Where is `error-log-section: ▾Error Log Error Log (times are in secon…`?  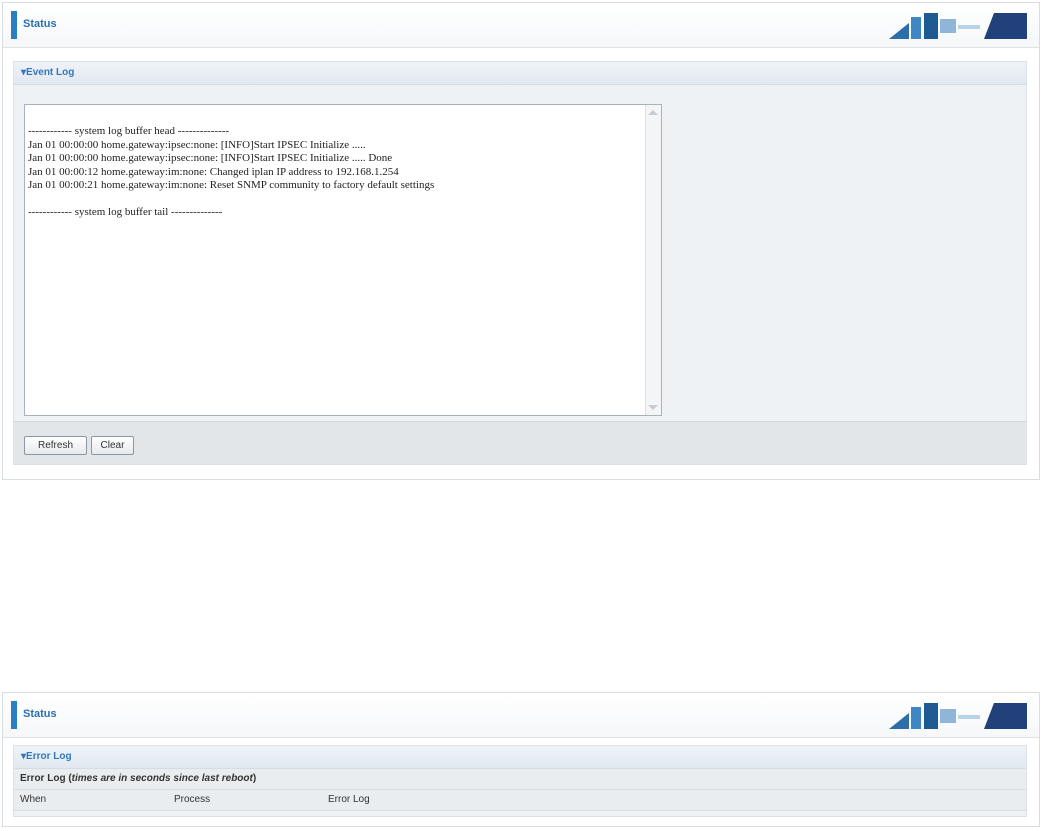
error-log-section: ▾Error Log Error Log (times are in secon… is located at coordinates (520, 781).